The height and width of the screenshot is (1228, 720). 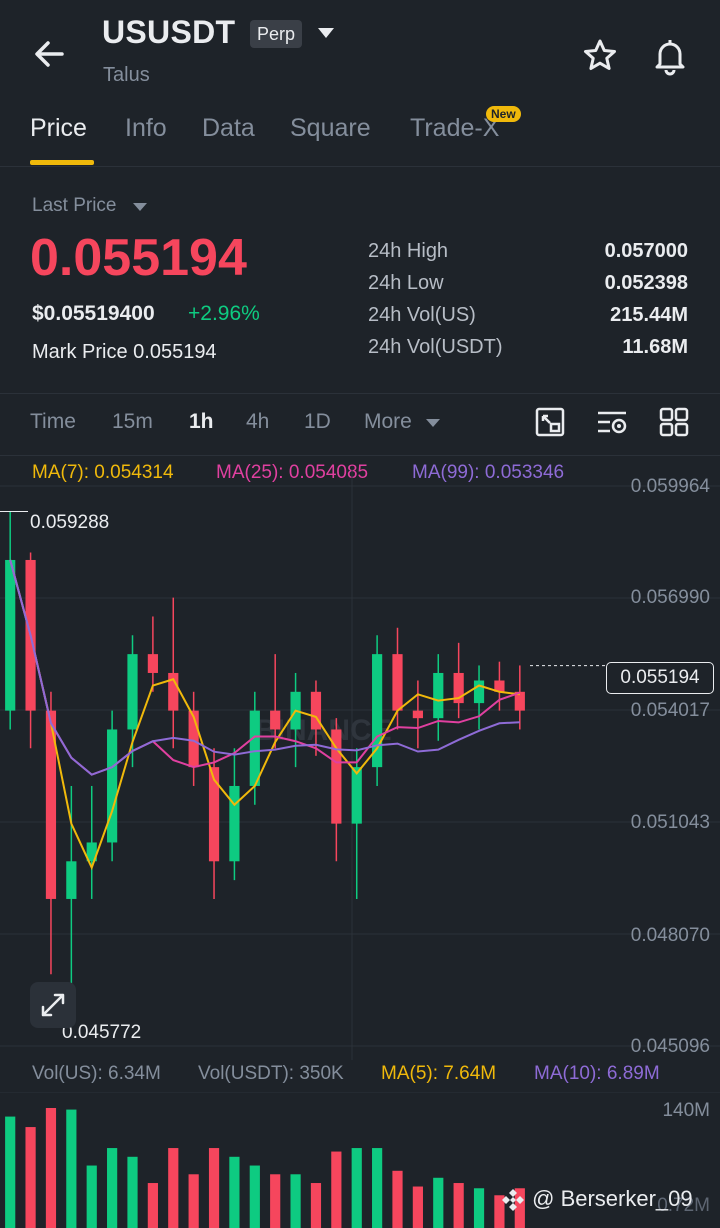 I want to click on chart-expand-button, so click(x=550, y=422).